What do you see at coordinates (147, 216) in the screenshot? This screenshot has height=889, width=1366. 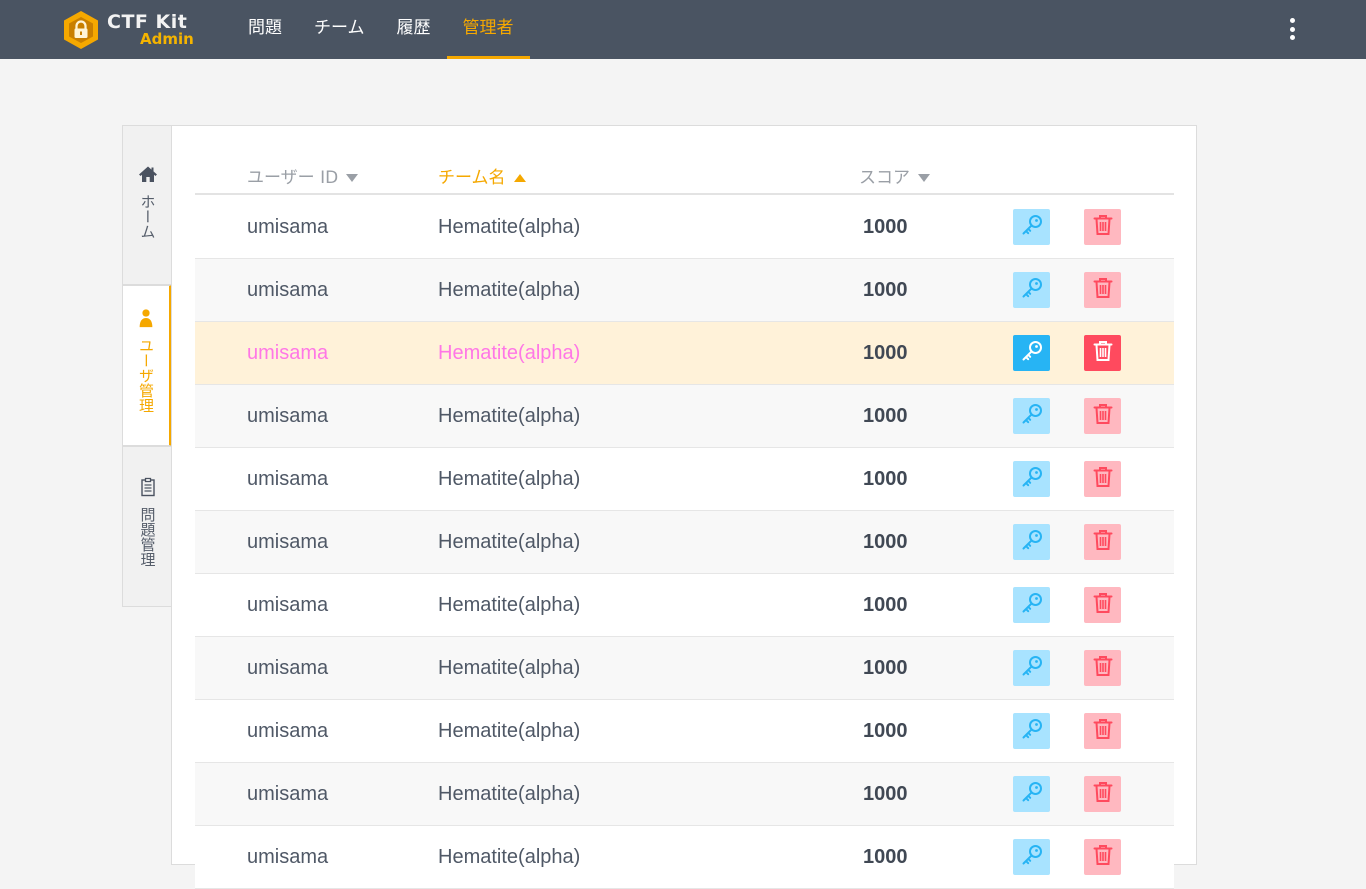 I see `side-tab-home-label: ホーム` at bounding box center [147, 216].